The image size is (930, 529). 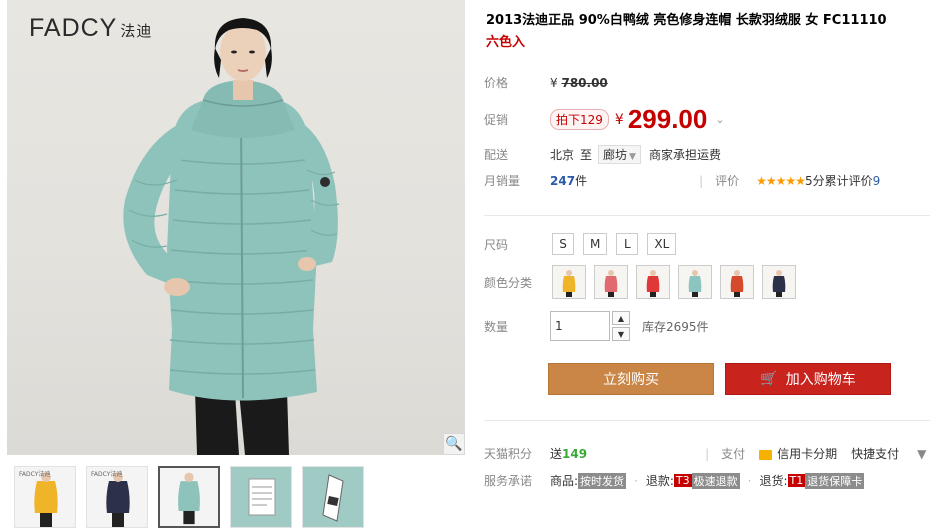 What do you see at coordinates (117, 497) in the screenshot?
I see `thumbnail-navy: FADCY法迪` at bounding box center [117, 497].